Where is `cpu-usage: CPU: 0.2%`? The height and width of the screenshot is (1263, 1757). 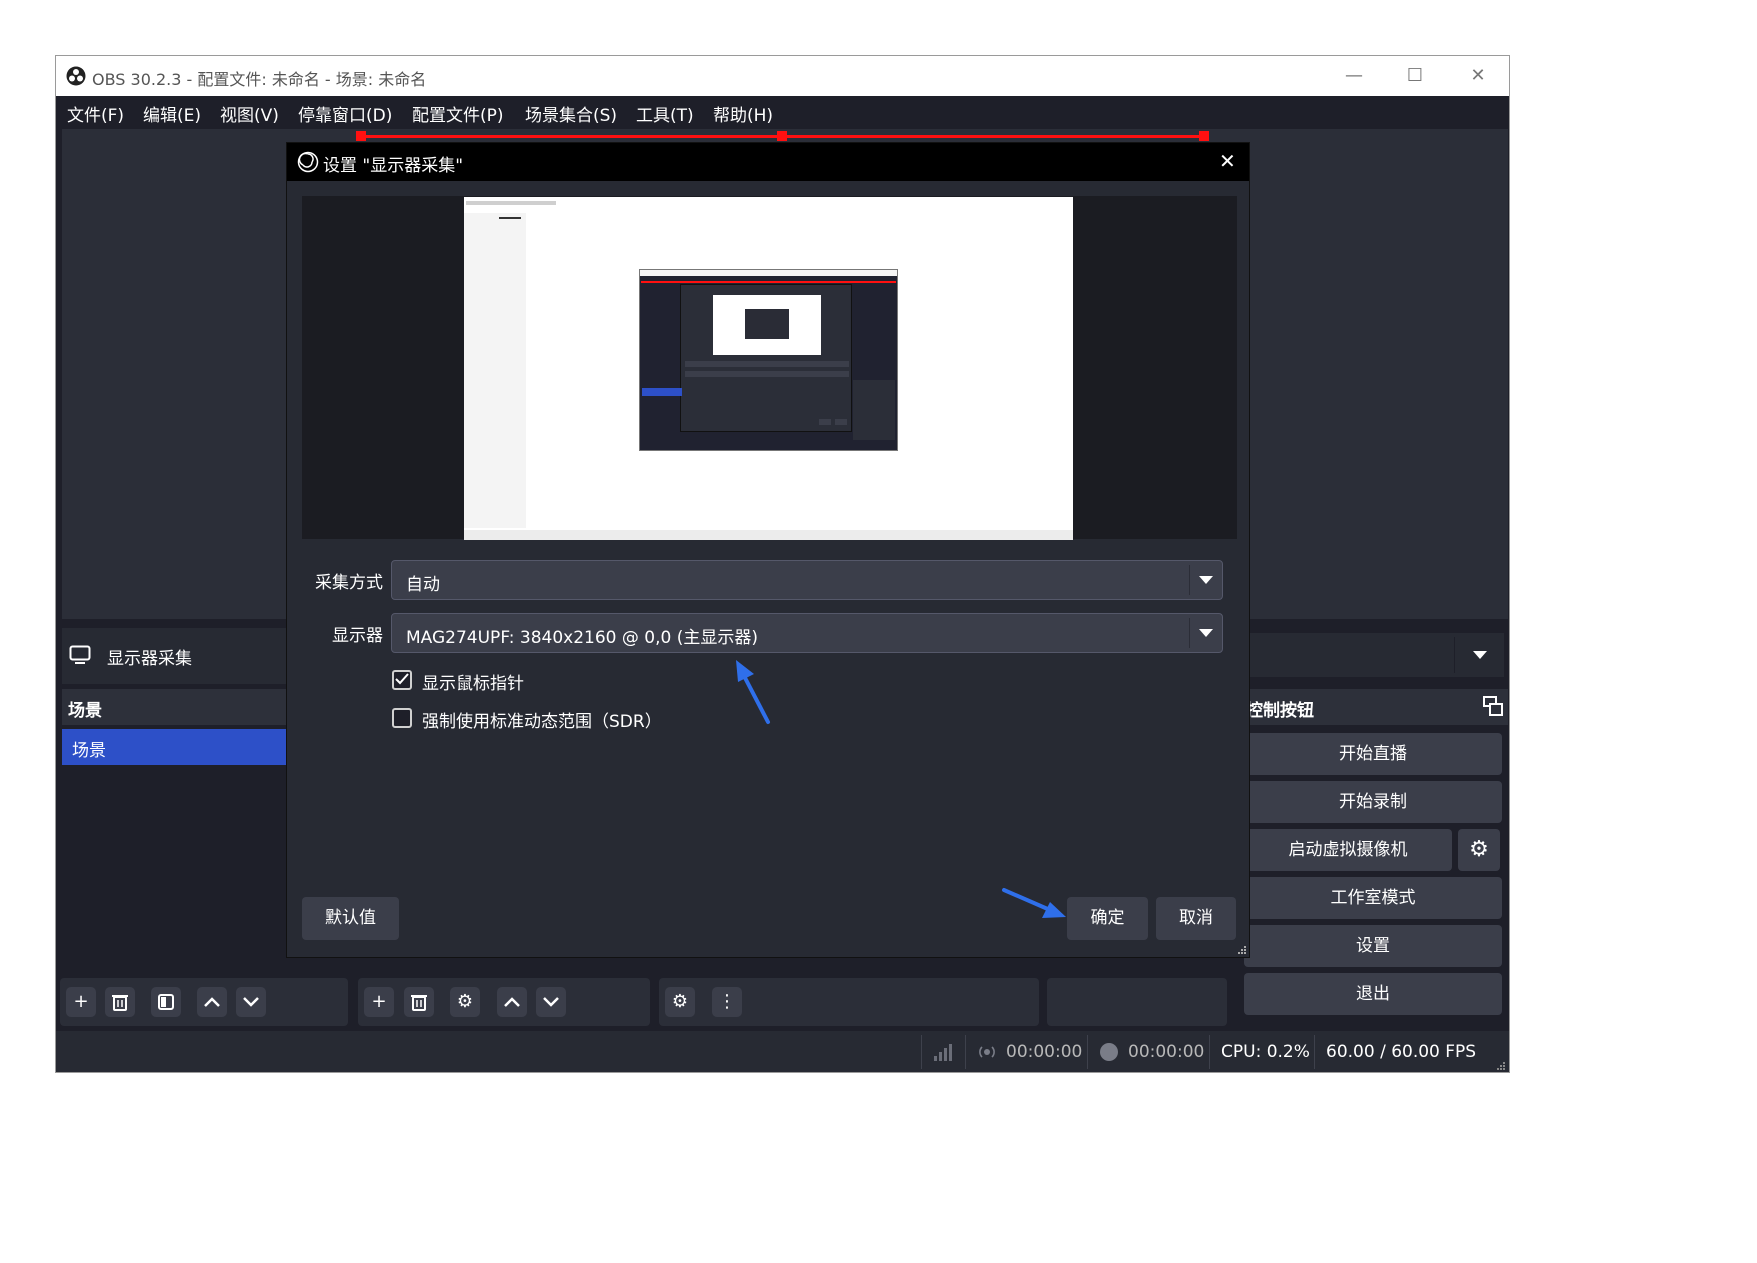
cpu-usage: CPU: 0.2% is located at coordinates (1265, 1052).